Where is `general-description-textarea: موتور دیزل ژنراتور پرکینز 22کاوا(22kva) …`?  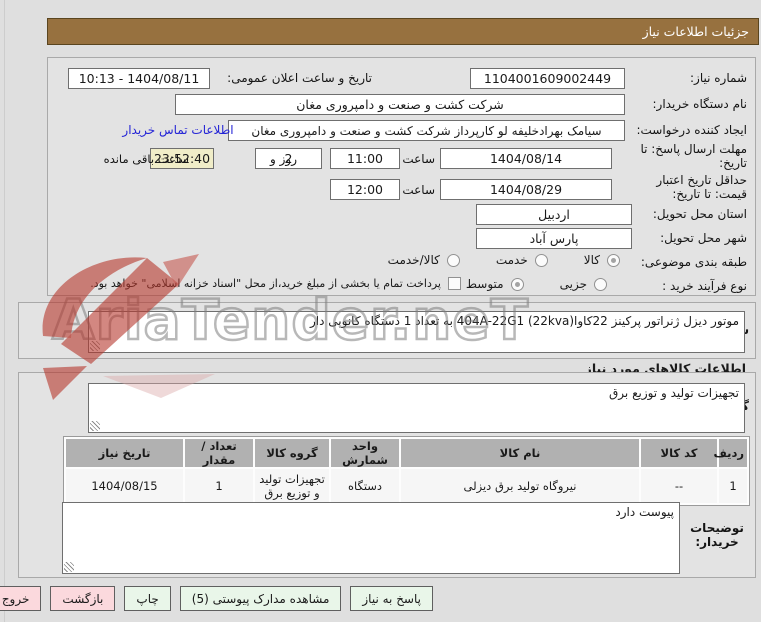 general-description-textarea: موتور دیزل ژنراتور پرکینز 22کاوا(22kva) … is located at coordinates (416, 332).